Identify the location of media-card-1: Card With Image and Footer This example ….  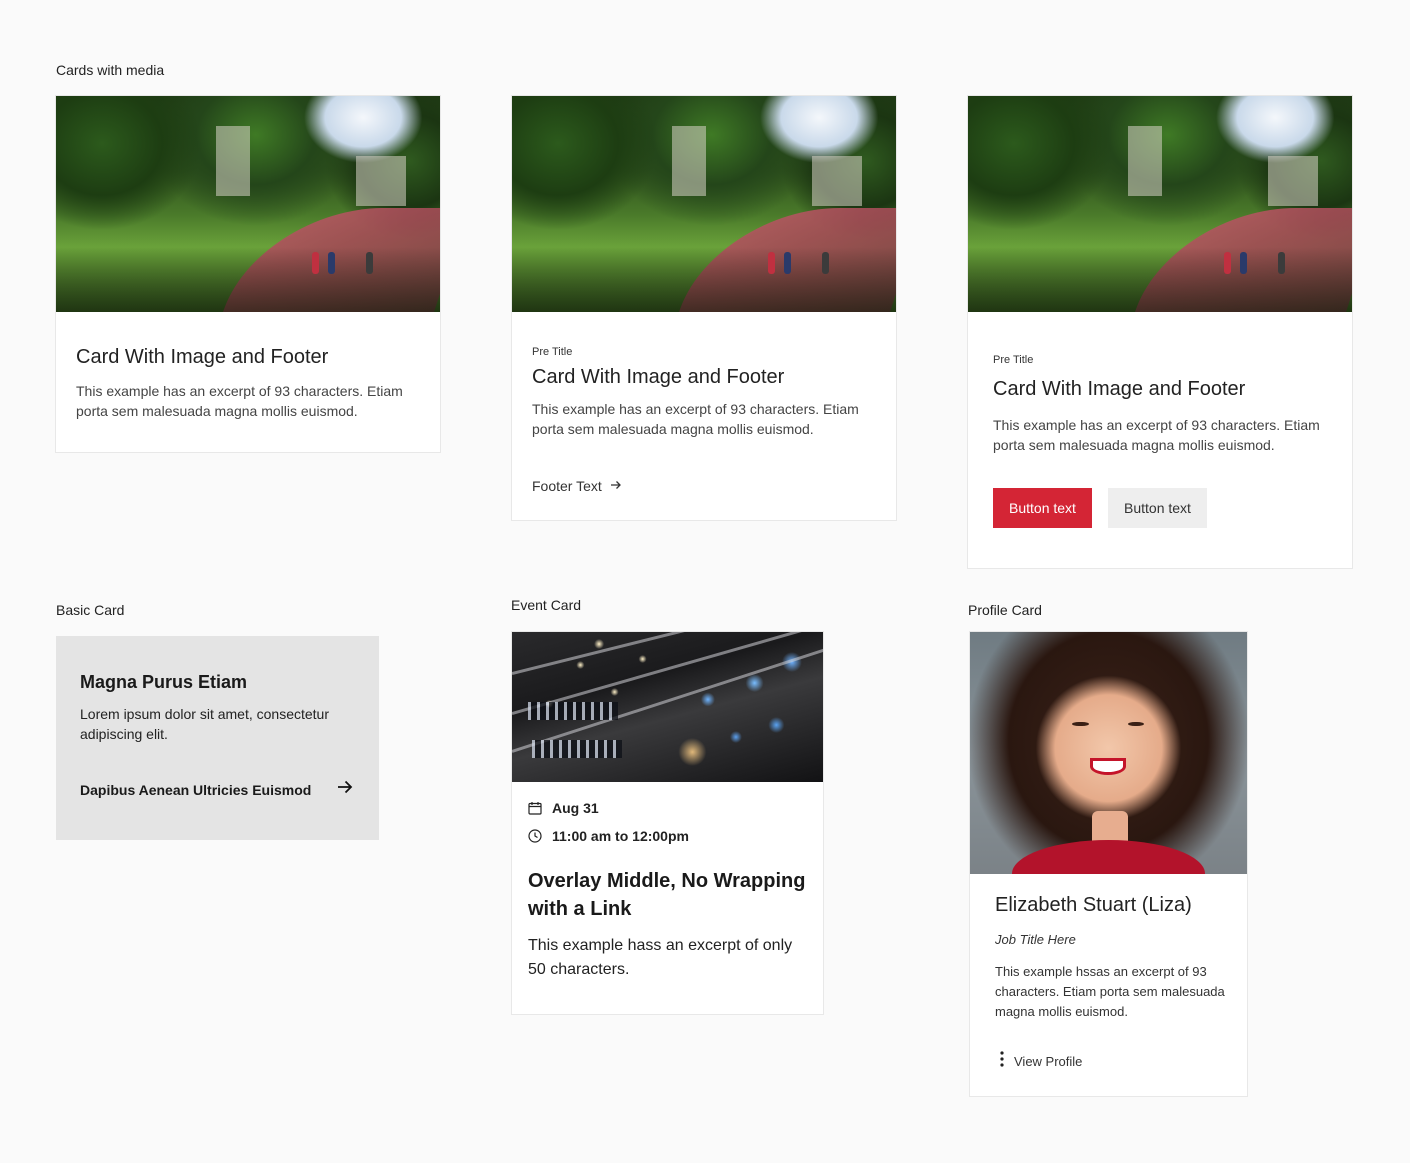
(248, 274).